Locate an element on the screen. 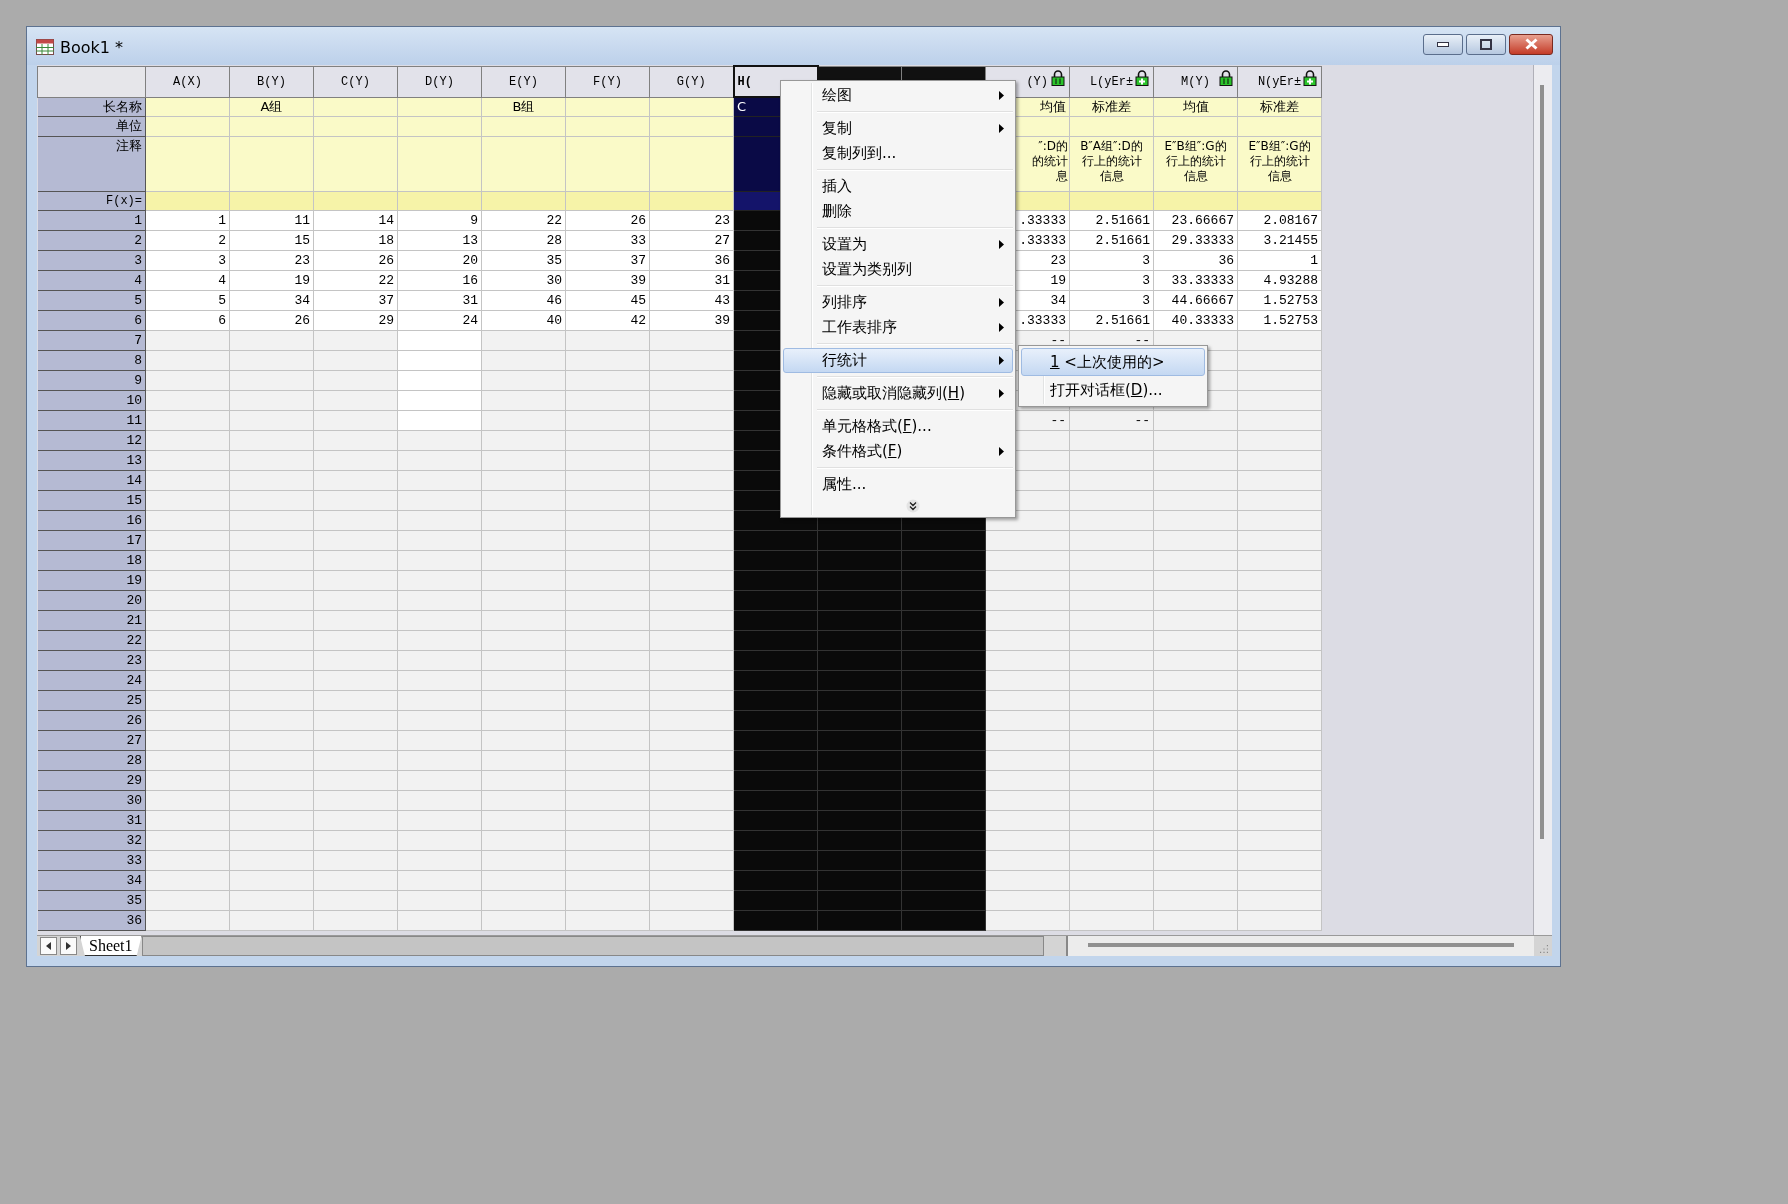 Image resolution: width=1788 pixels, height=1204 pixels. expand-icon is located at coordinates (913, 506).